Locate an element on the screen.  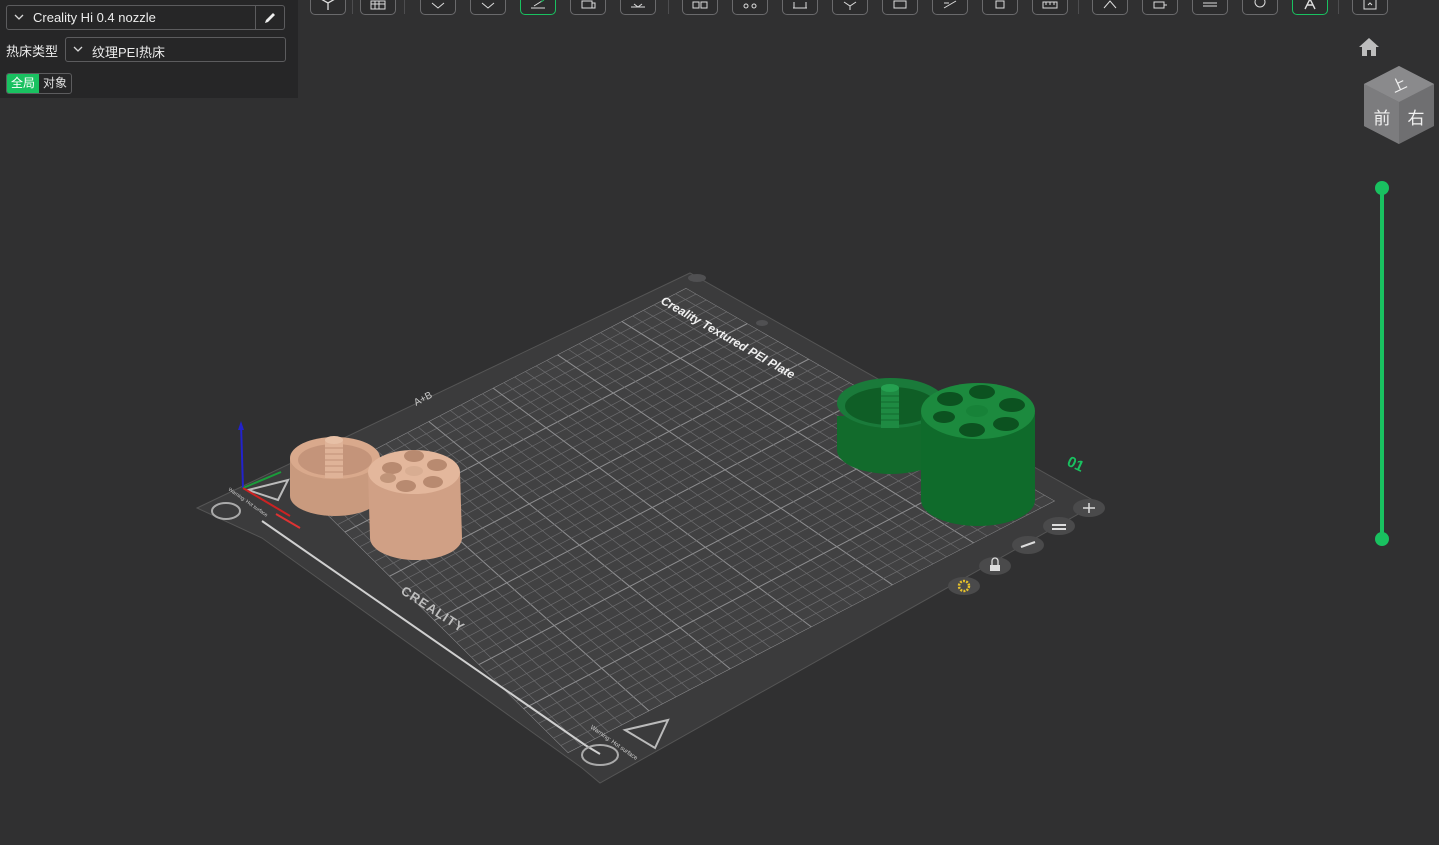
plate-lock-button is located at coordinates (995, 566).